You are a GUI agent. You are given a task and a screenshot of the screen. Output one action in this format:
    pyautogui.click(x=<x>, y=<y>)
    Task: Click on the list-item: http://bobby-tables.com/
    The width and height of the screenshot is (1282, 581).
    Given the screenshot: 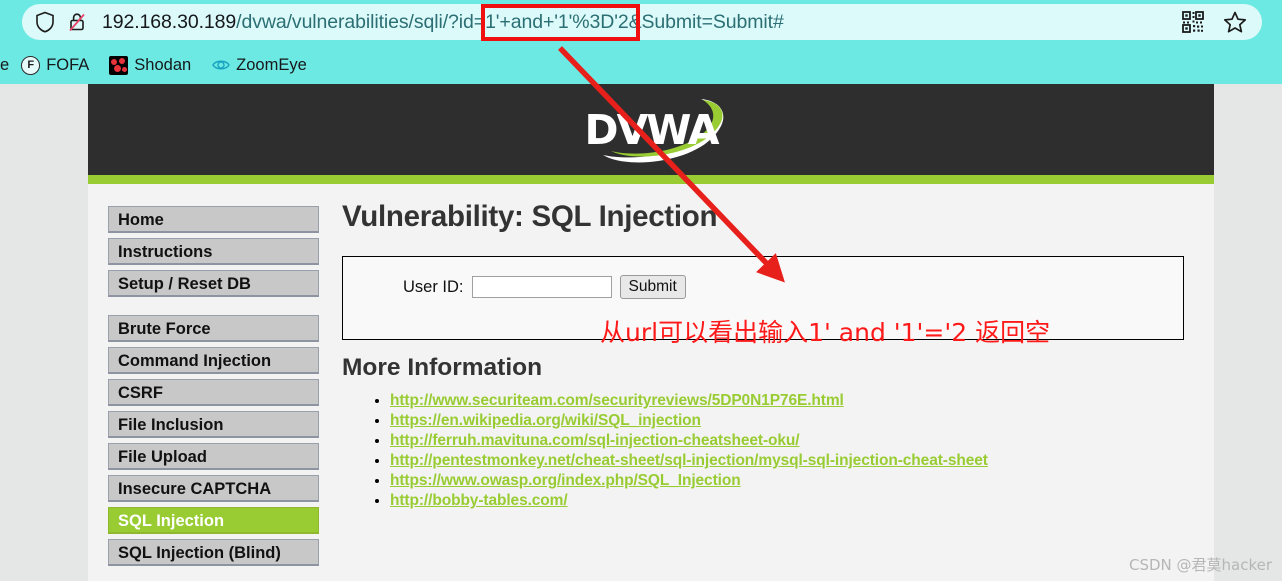 What is the action you would take?
    pyautogui.click(x=787, y=501)
    